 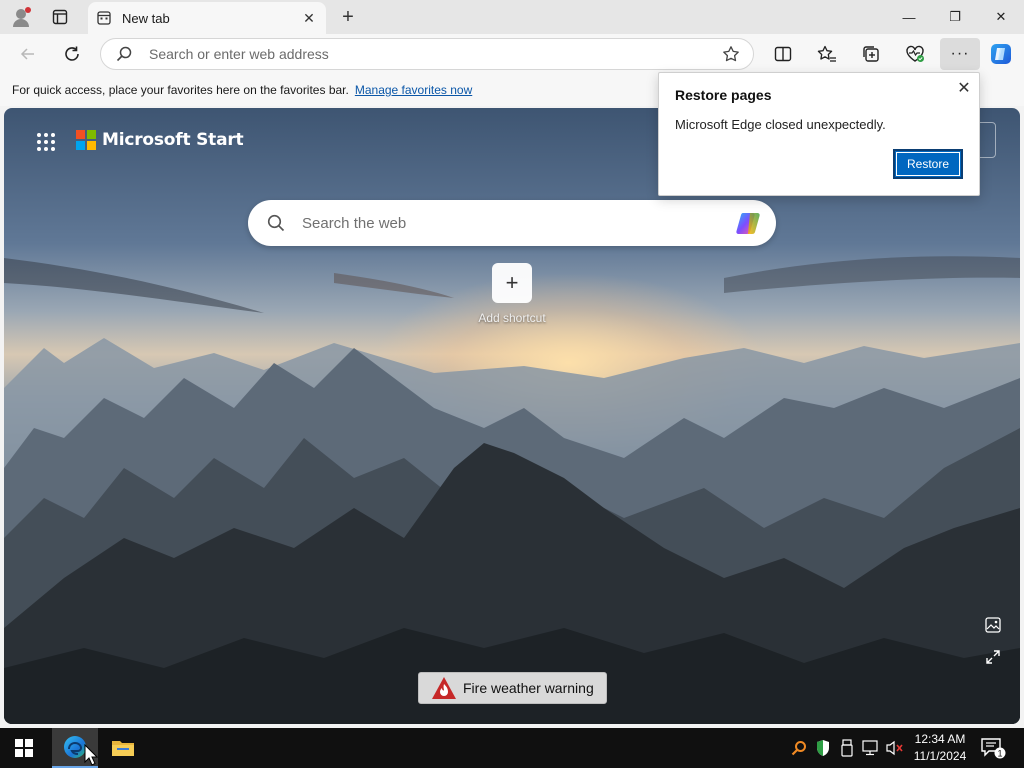 I want to click on more-icon: ···, so click(x=960, y=53).